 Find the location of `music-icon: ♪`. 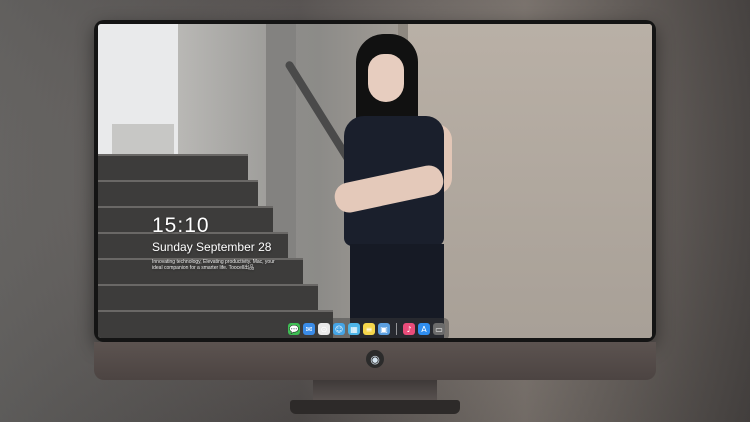

music-icon: ♪ is located at coordinates (409, 329).